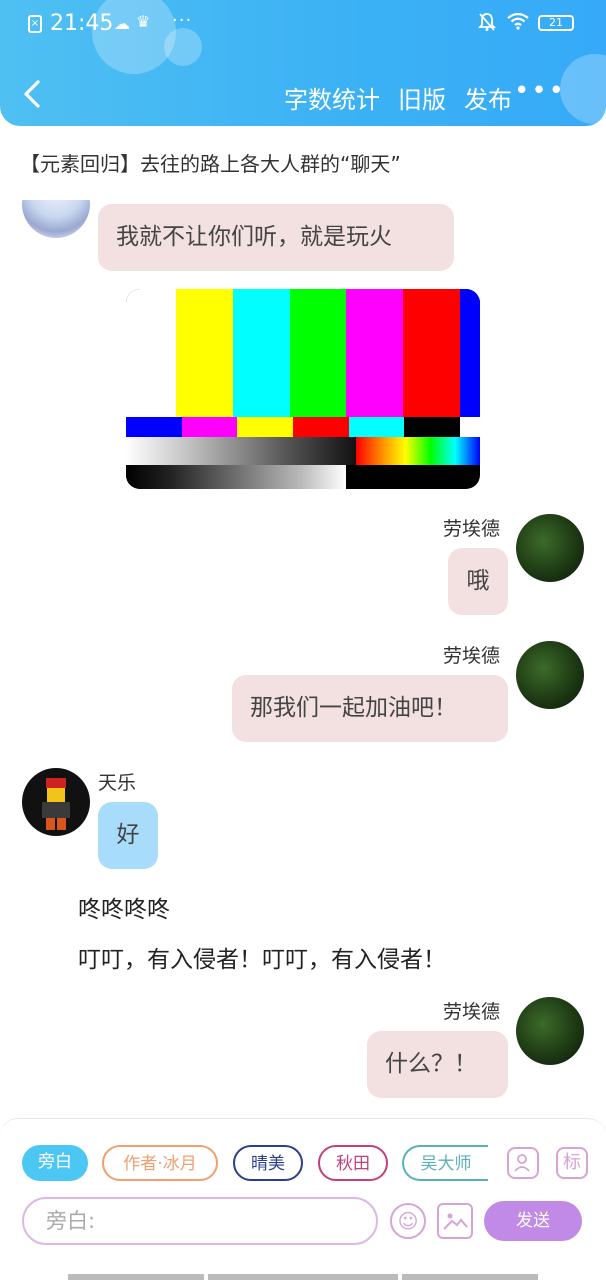 This screenshot has height=1281, width=606. I want to click on sim-icon: ×, so click(35, 24).